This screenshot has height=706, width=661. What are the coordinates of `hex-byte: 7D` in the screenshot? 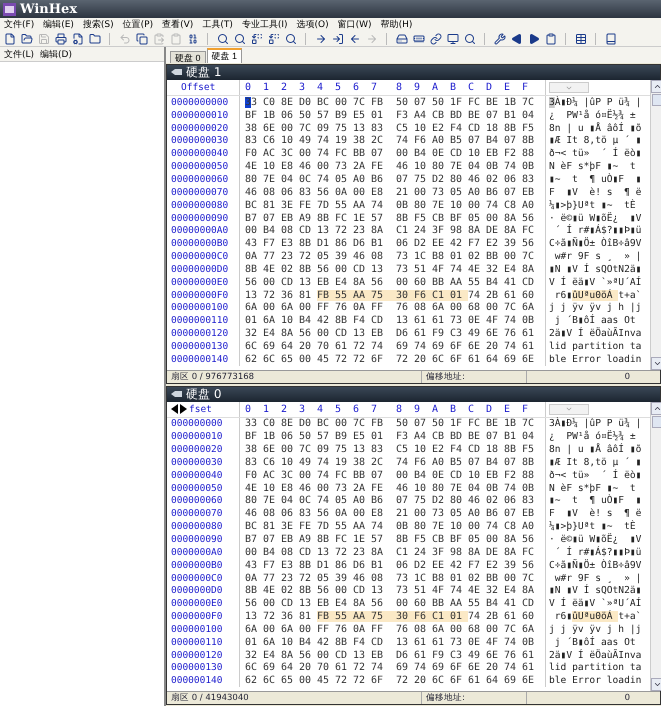 It's located at (323, 526).